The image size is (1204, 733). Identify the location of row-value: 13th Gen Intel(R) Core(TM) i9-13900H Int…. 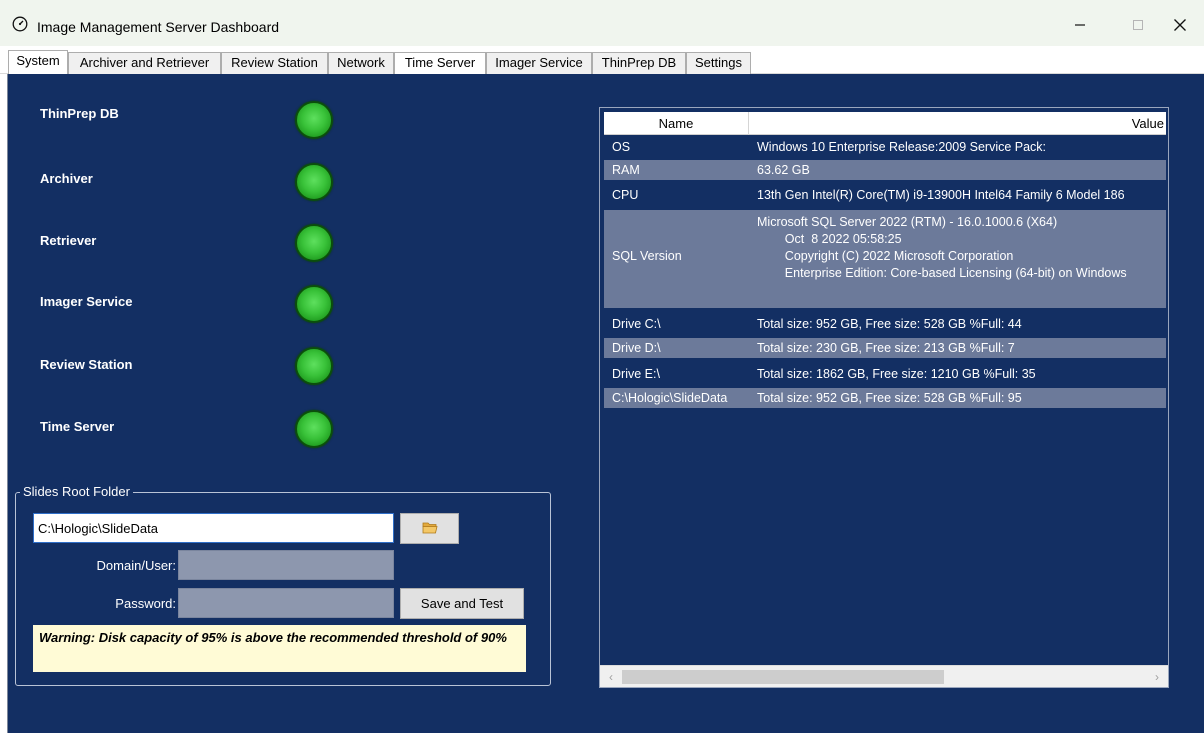
(941, 195).